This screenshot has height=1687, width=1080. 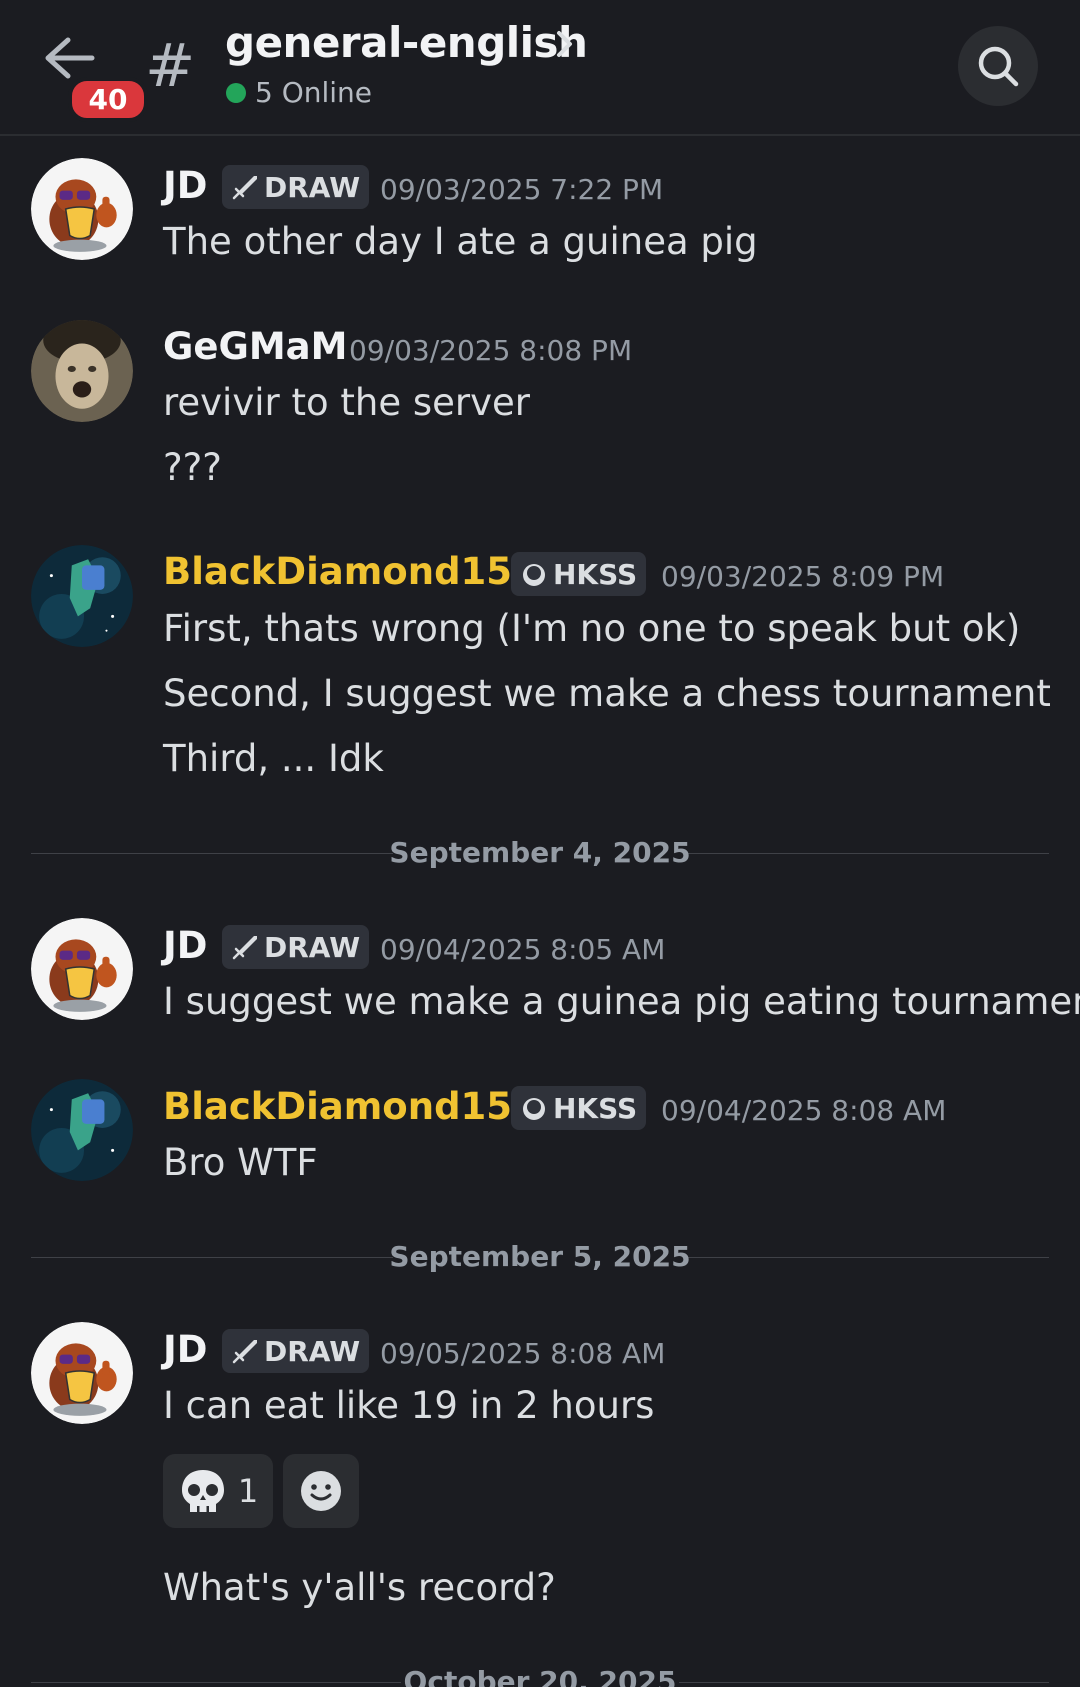 I want to click on smiley-icon, so click(x=321, y=1491).